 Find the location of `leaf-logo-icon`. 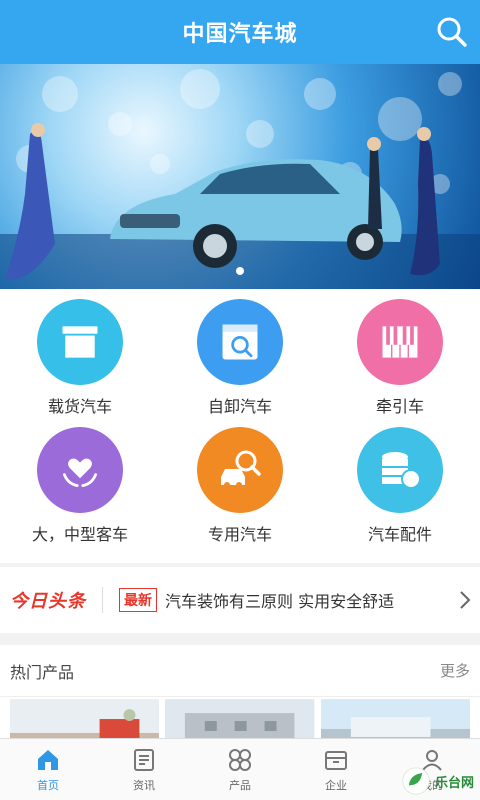

leaf-logo-icon is located at coordinates (416, 781).